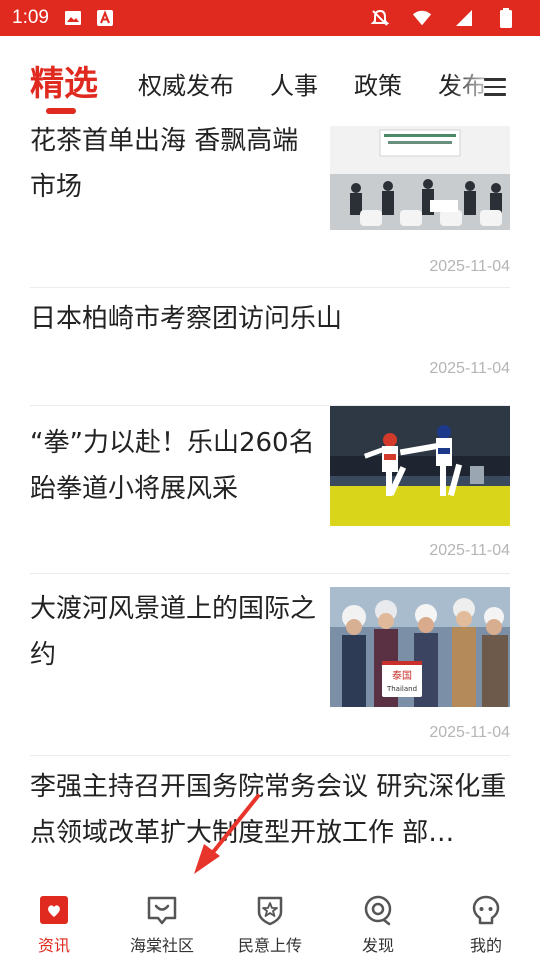  I want to click on news-title: 日本柏崎市考察团访问乐山, so click(186, 319).